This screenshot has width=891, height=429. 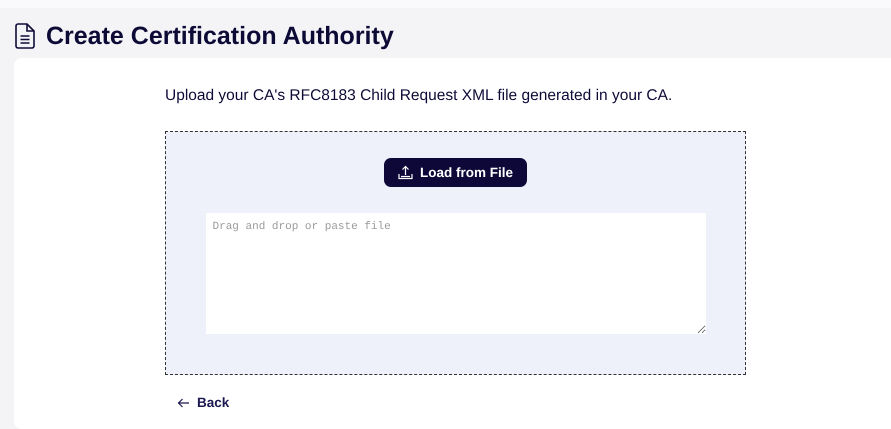 I want to click on instruction-text: Upload your CA's RFC8183 Child Request XML file generated in your CA., so click(x=419, y=96).